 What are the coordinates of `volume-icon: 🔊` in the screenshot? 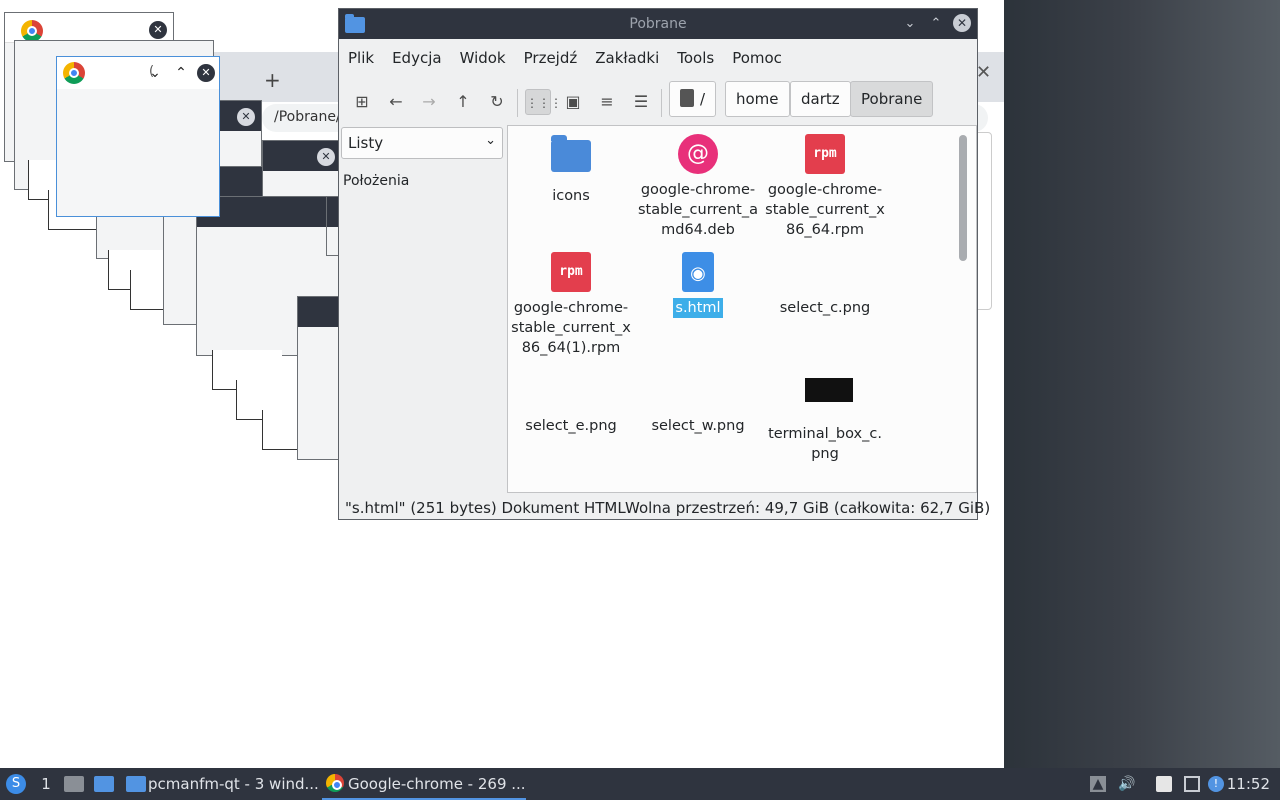 It's located at (1126, 784).